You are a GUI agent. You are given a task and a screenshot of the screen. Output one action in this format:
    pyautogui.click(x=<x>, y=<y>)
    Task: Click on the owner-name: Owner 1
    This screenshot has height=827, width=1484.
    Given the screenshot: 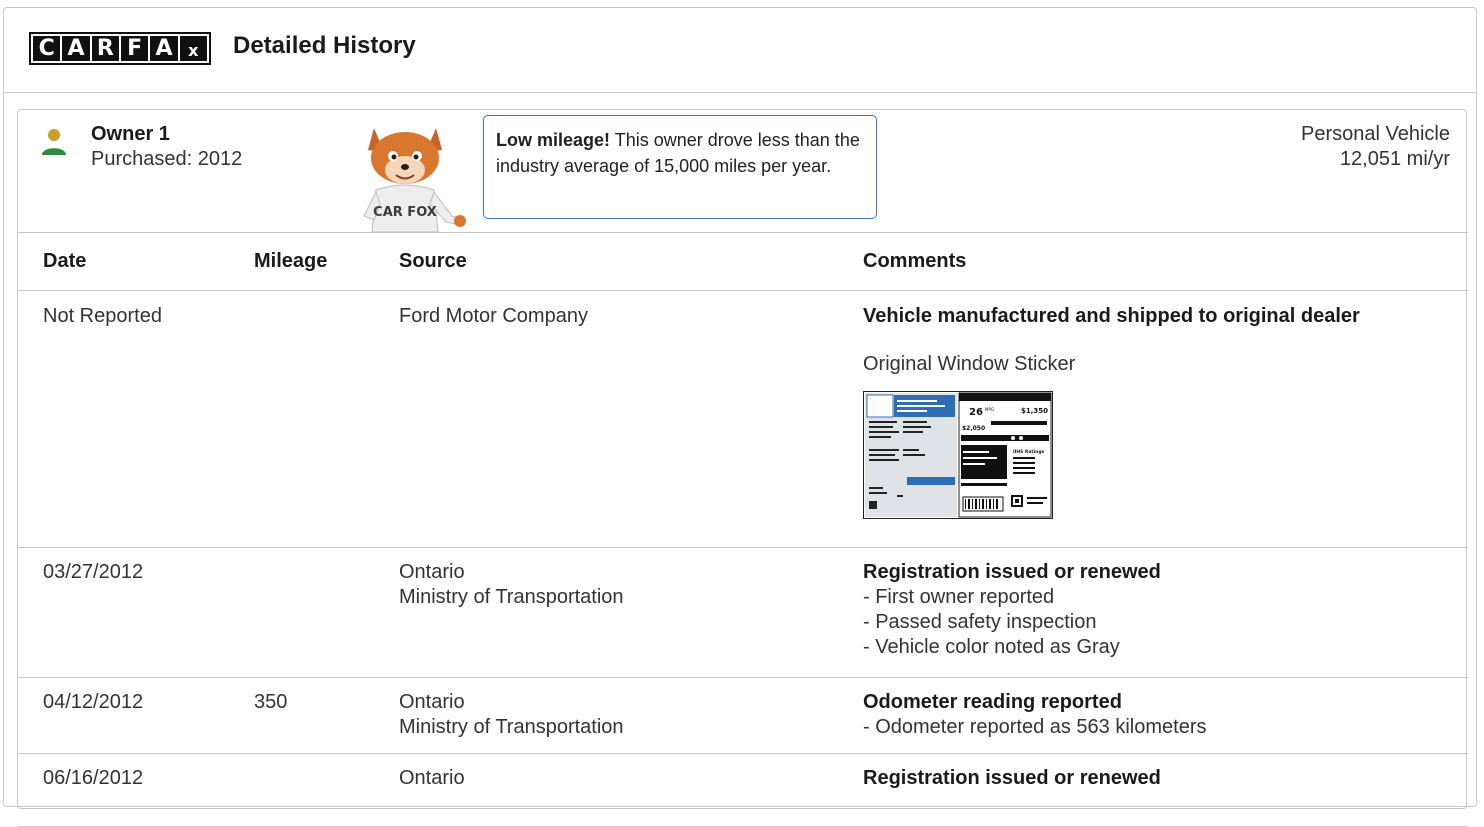 What is the action you would take?
    pyautogui.click(x=130, y=134)
    